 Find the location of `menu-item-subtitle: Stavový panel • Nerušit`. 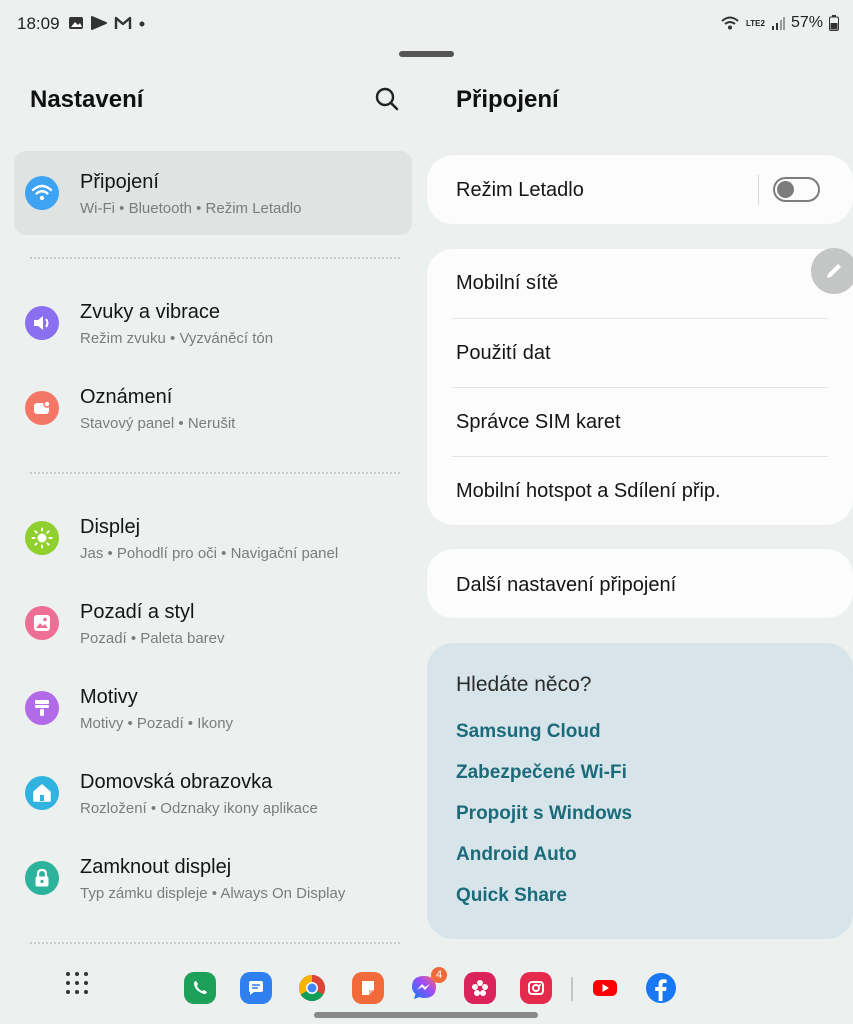

menu-item-subtitle: Stavový panel • Nerušit is located at coordinates (158, 423).